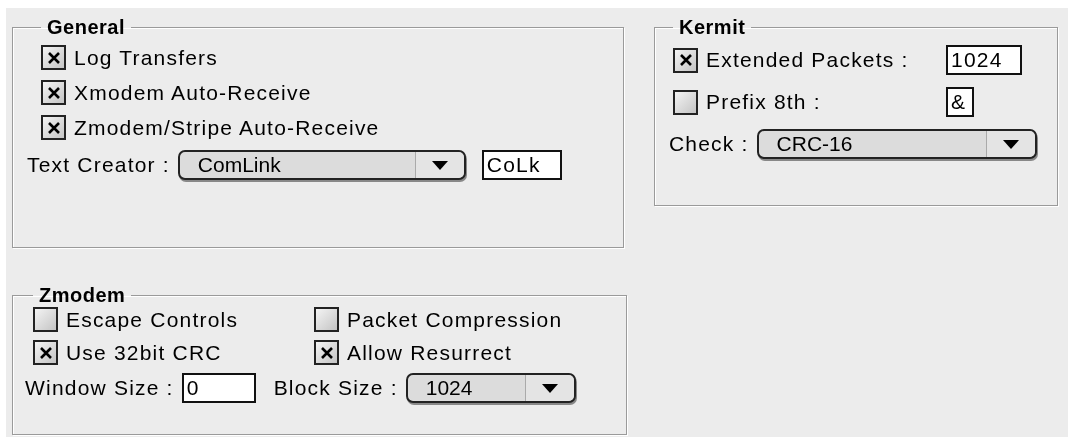 This screenshot has width=1068, height=437. What do you see at coordinates (321, 165) in the screenshot?
I see `dropdown: ComLink` at bounding box center [321, 165].